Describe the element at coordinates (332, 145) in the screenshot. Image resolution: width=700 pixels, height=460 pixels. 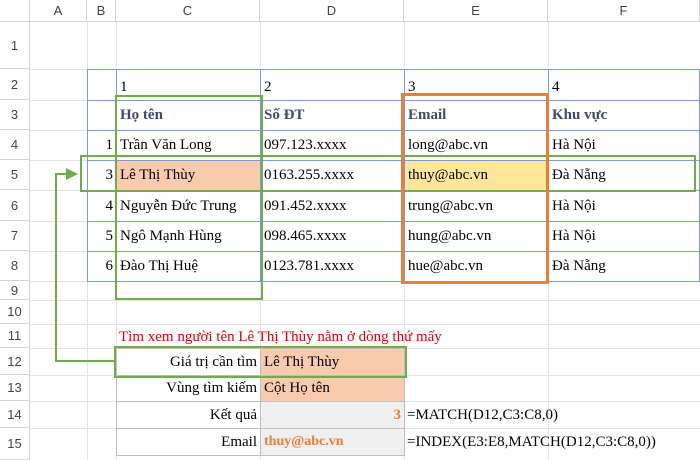
I see `record-phone: 097.123.xxxx` at that location.